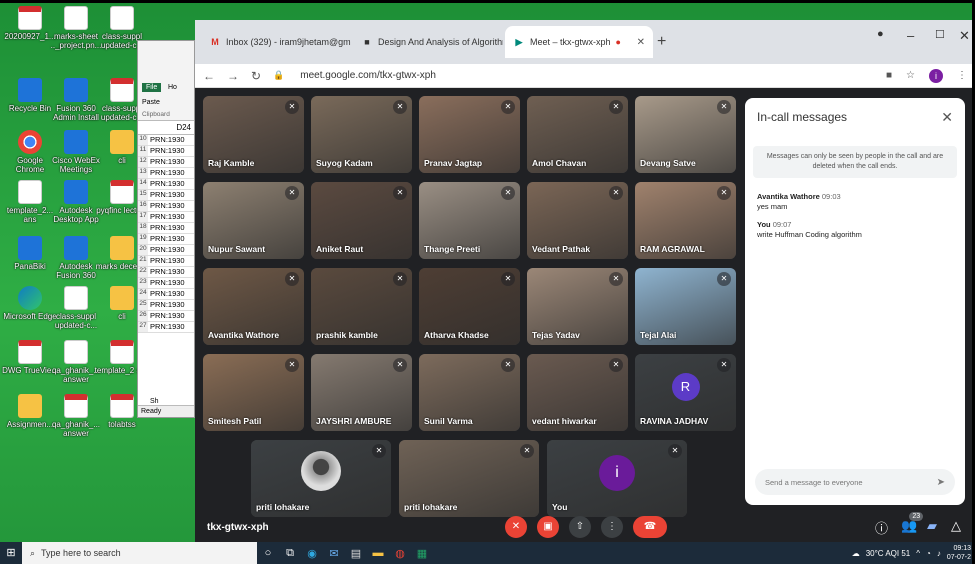 The image size is (975, 564). I want to click on new-tab-button: +, so click(661, 42).